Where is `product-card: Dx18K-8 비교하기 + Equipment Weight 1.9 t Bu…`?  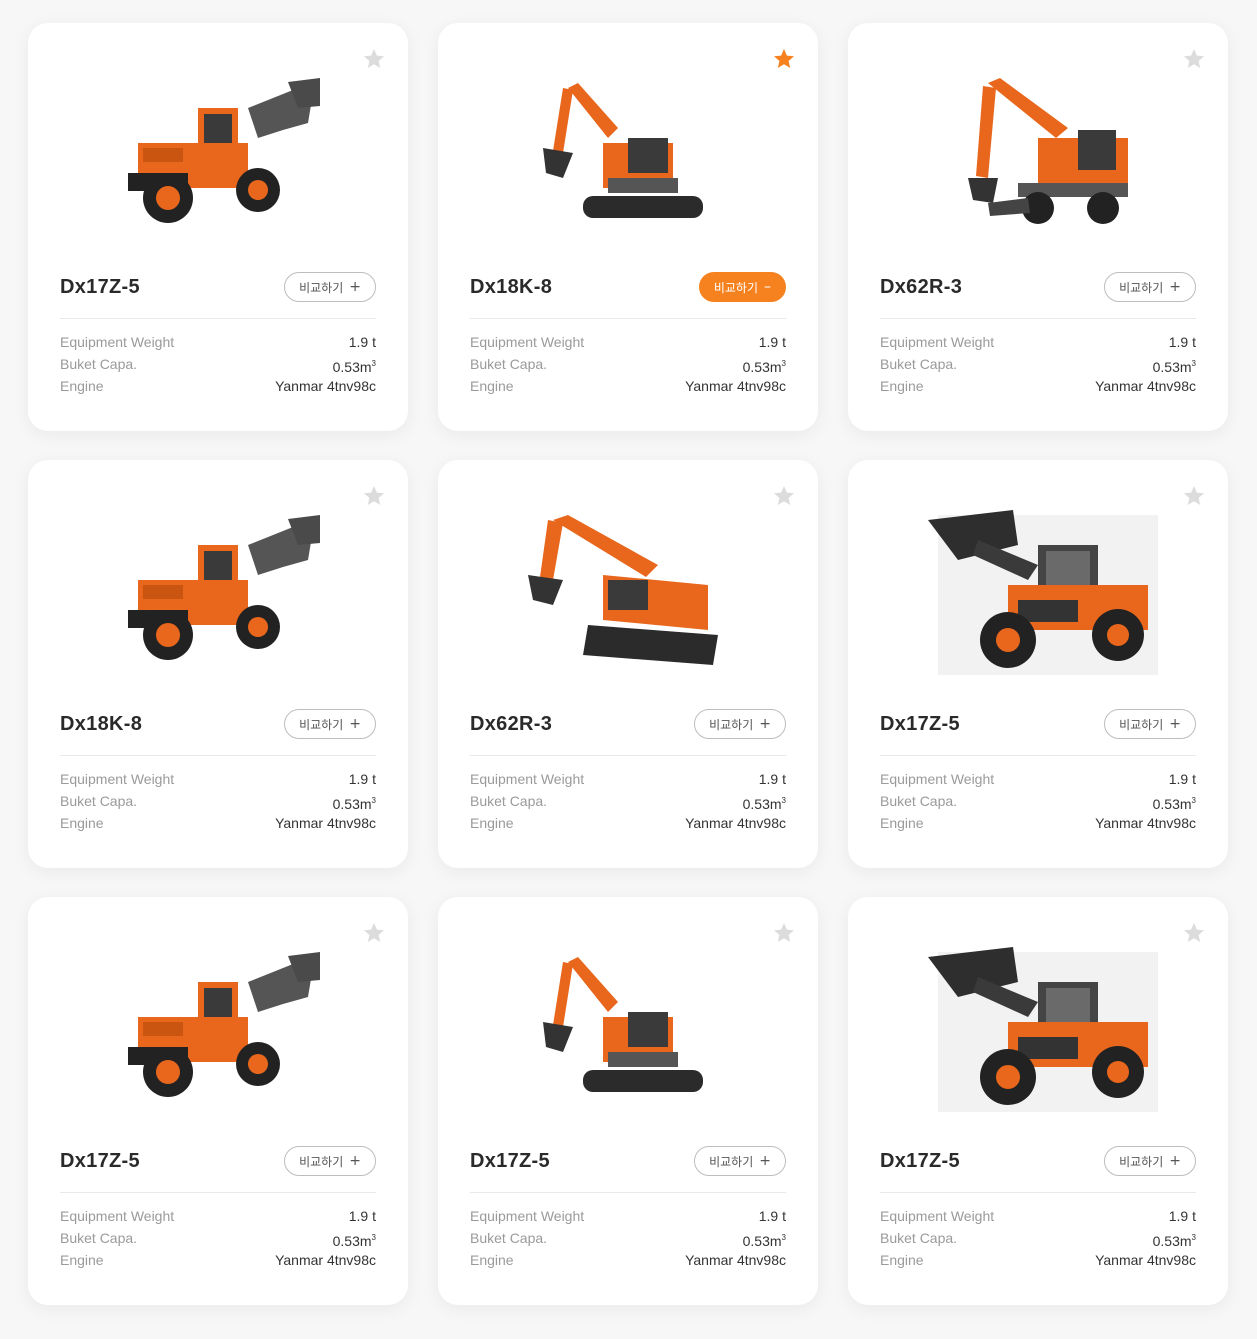 product-card: Dx18K-8 비교하기 + Equipment Weight 1.9 t Bu… is located at coordinates (218, 664).